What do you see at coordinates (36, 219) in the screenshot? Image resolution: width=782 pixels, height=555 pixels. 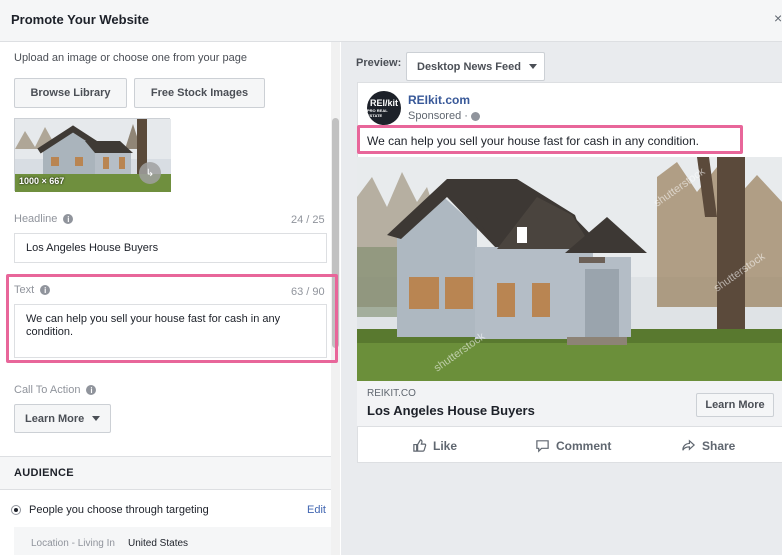 I see `headline-label-text: Headline` at bounding box center [36, 219].